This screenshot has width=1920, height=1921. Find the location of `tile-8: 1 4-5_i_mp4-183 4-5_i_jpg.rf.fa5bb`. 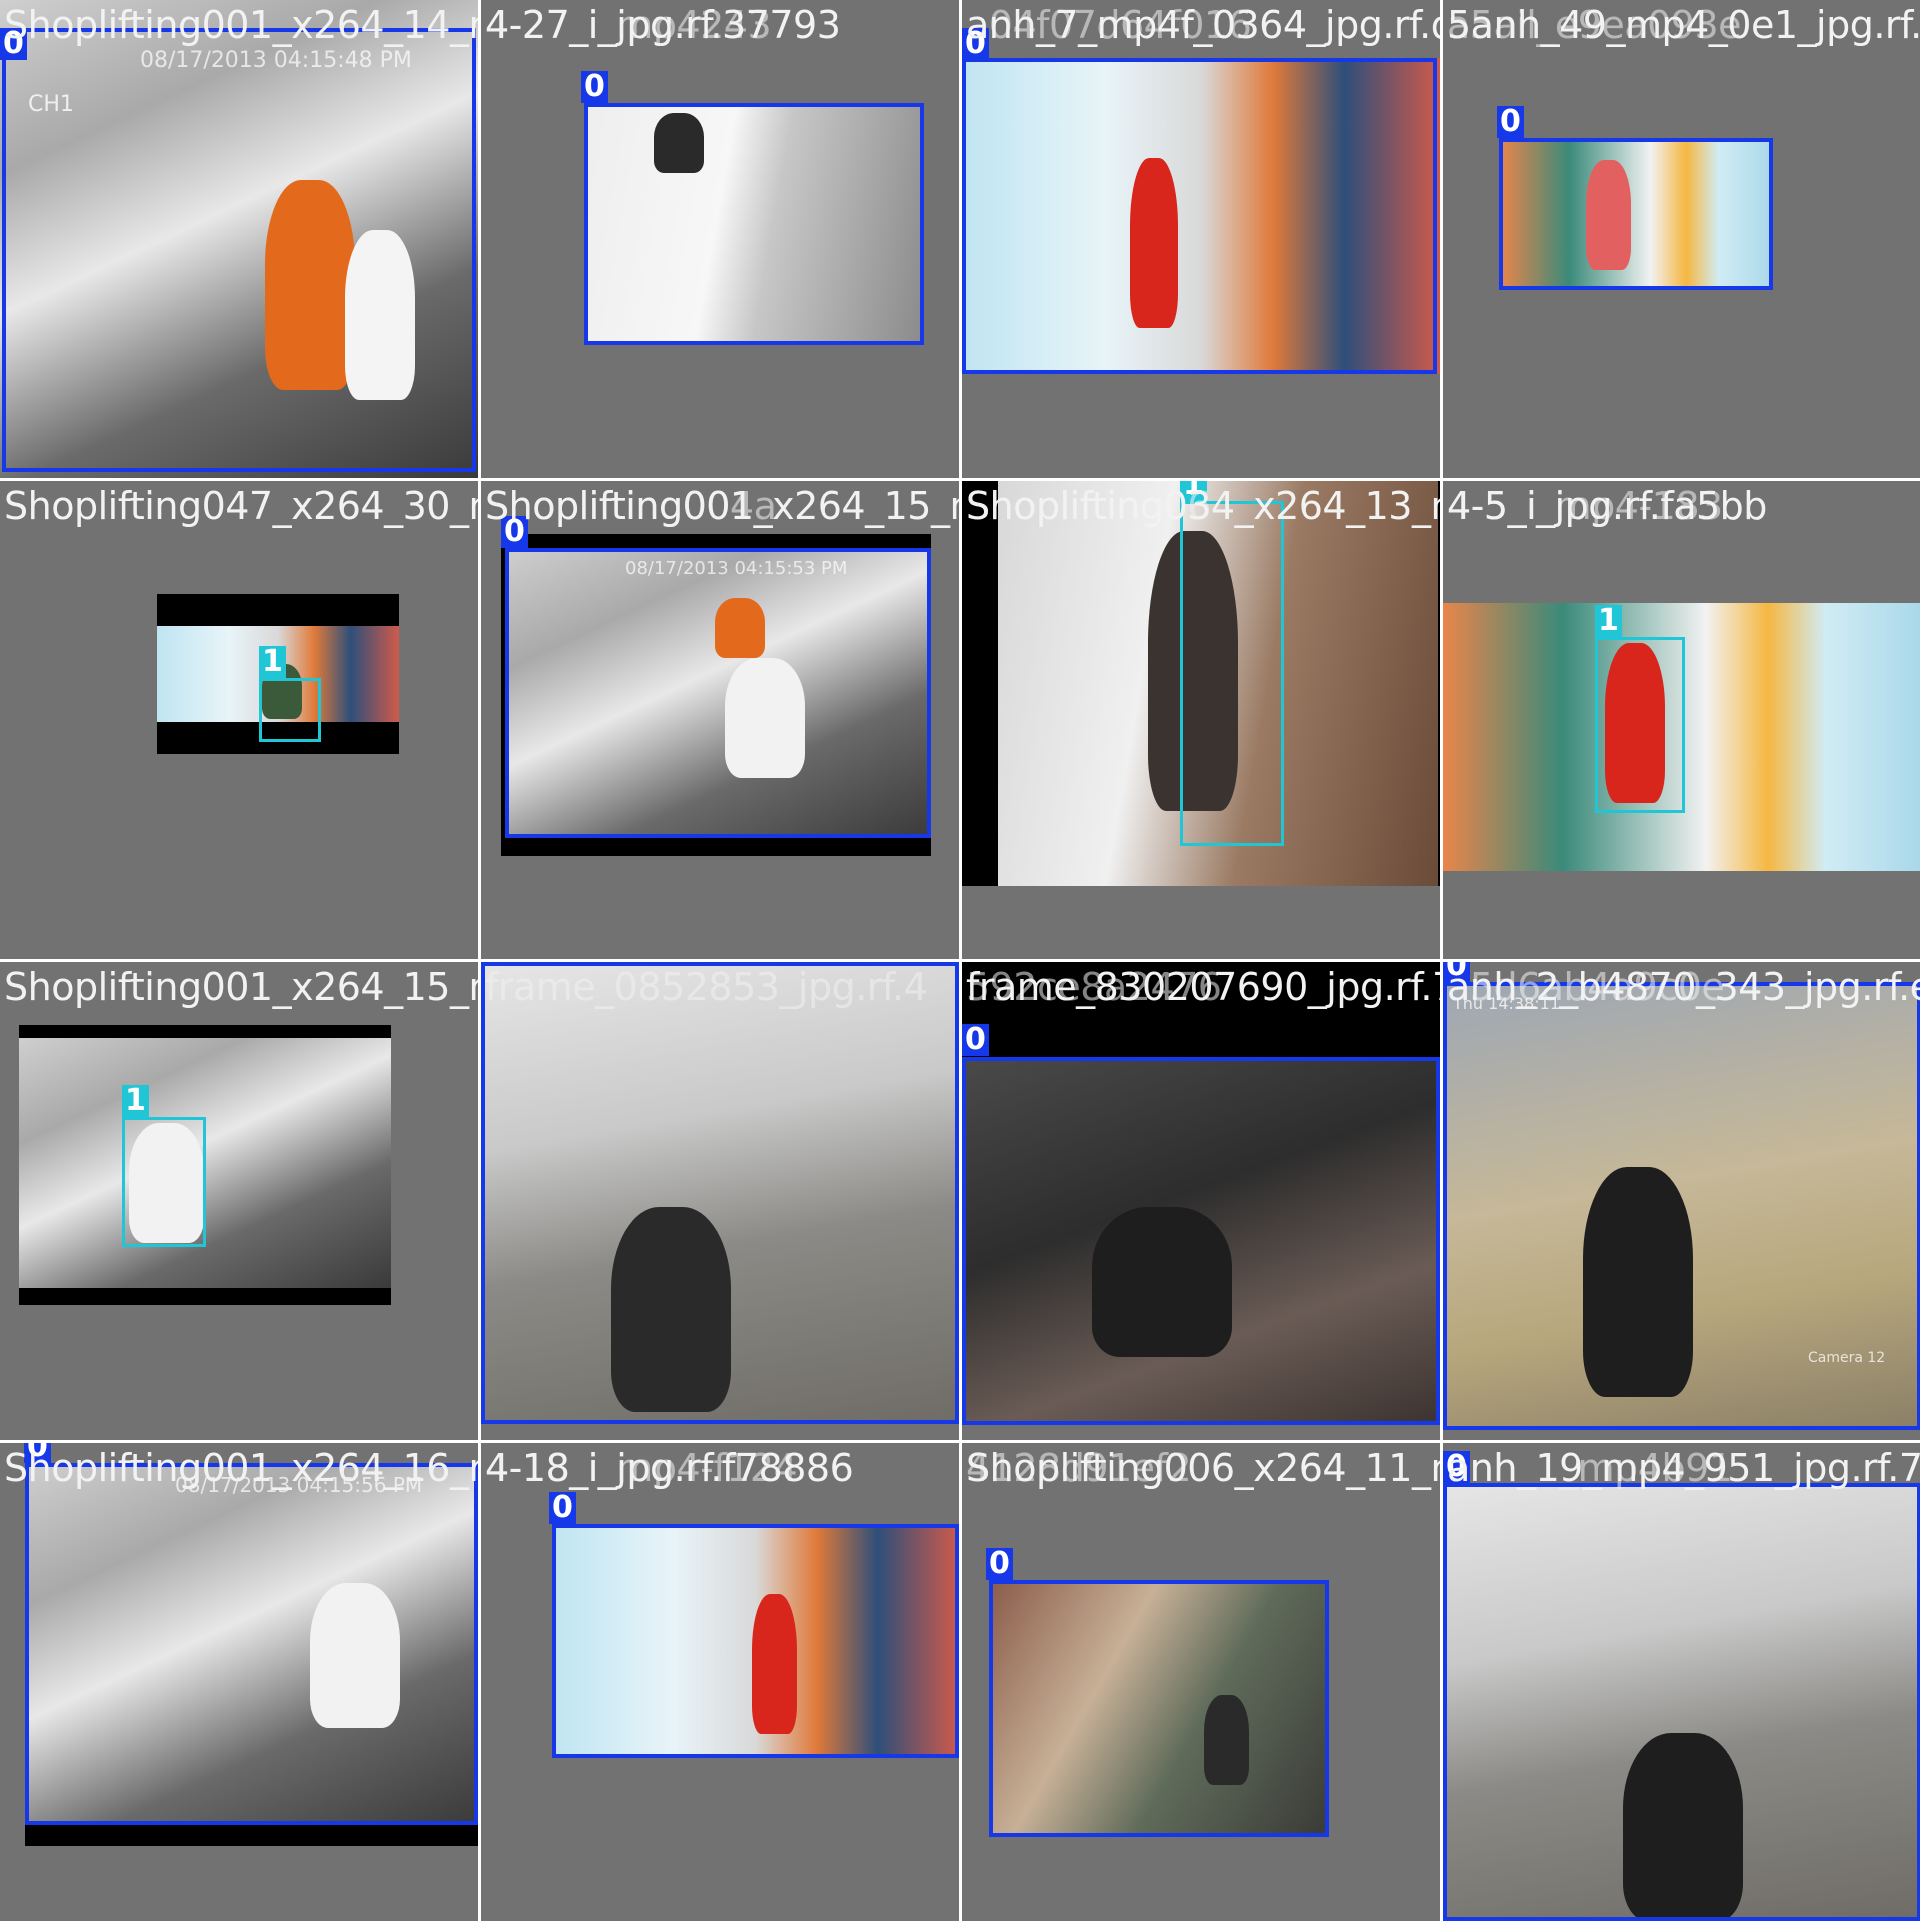

tile-8: 1 4-5_i_mp4-183 4-5_i_jpg.rf.fa5bb is located at coordinates (1681, 720).